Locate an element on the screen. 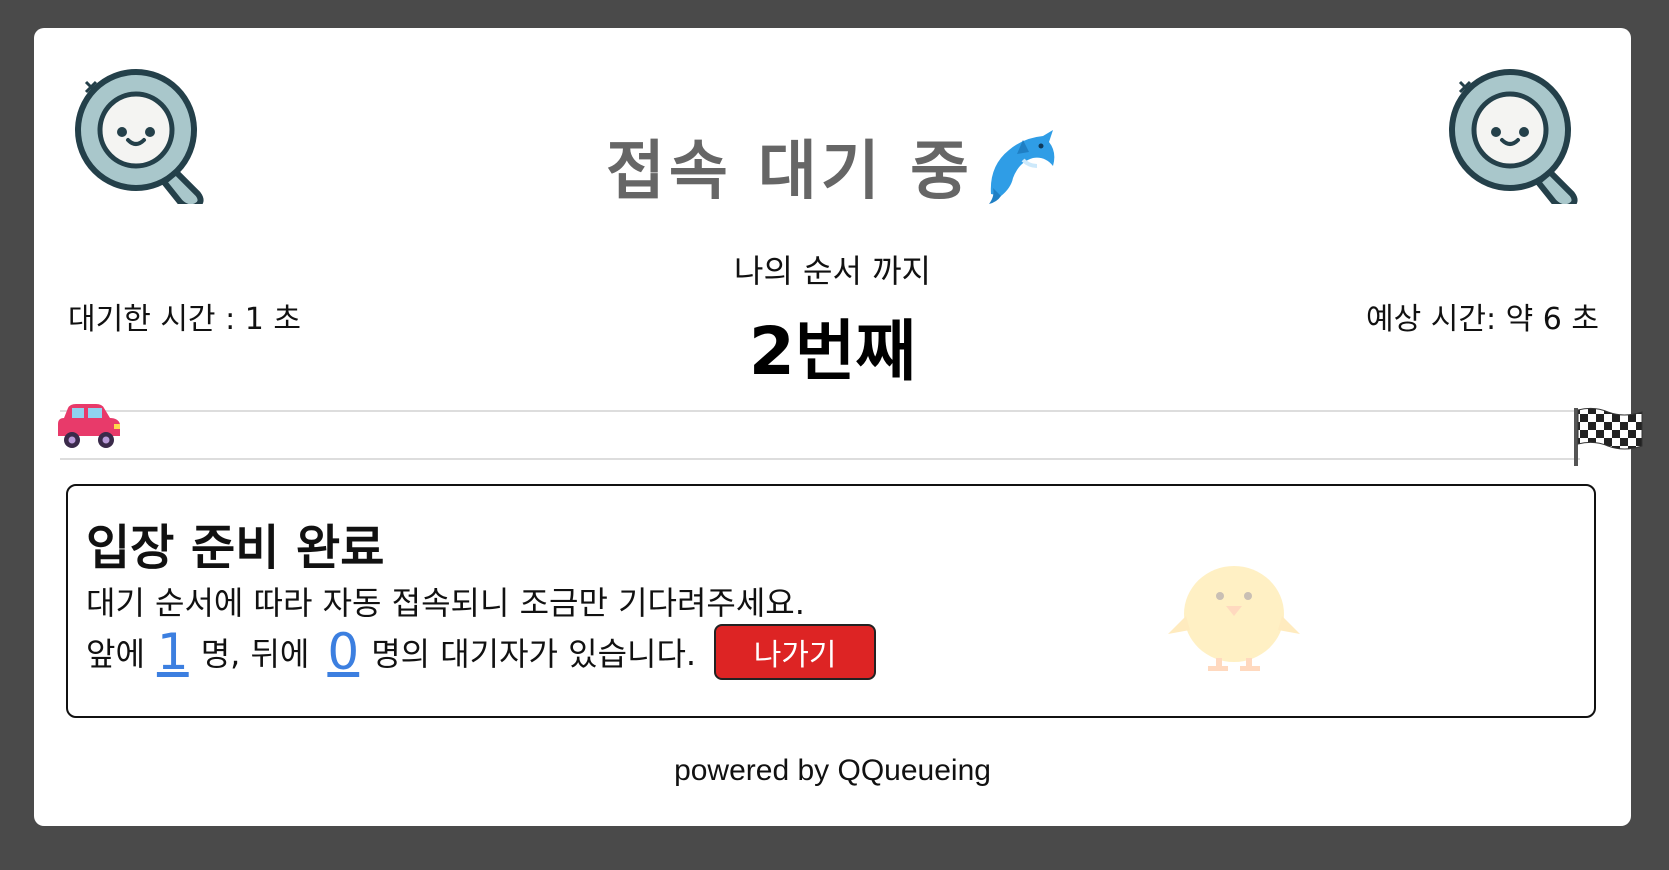  until-my-turn-label: 나의 순서 까지 is located at coordinates (832, 271).